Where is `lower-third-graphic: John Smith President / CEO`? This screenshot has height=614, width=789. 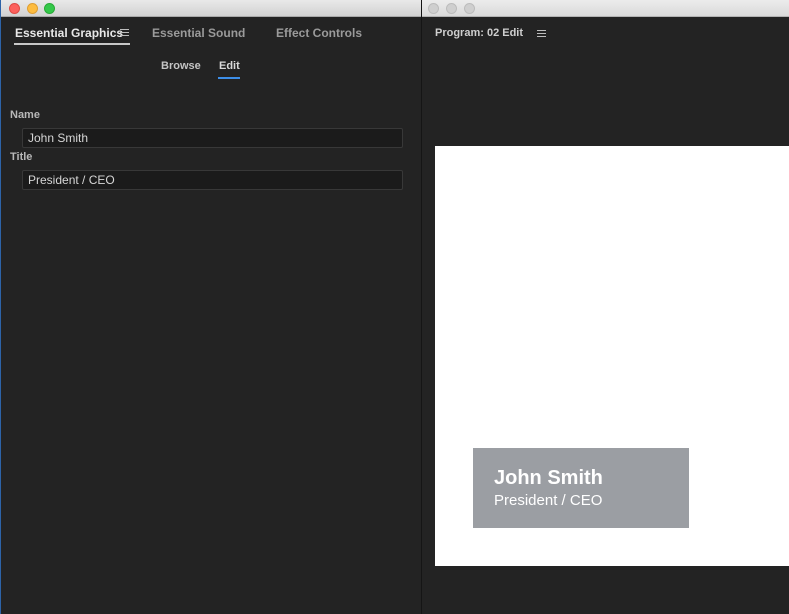 lower-third-graphic: John Smith President / CEO is located at coordinates (581, 488).